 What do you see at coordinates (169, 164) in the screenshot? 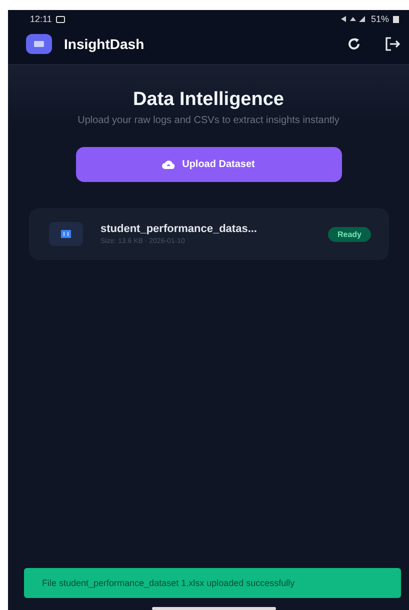
I see `cloud-upload-icon` at bounding box center [169, 164].